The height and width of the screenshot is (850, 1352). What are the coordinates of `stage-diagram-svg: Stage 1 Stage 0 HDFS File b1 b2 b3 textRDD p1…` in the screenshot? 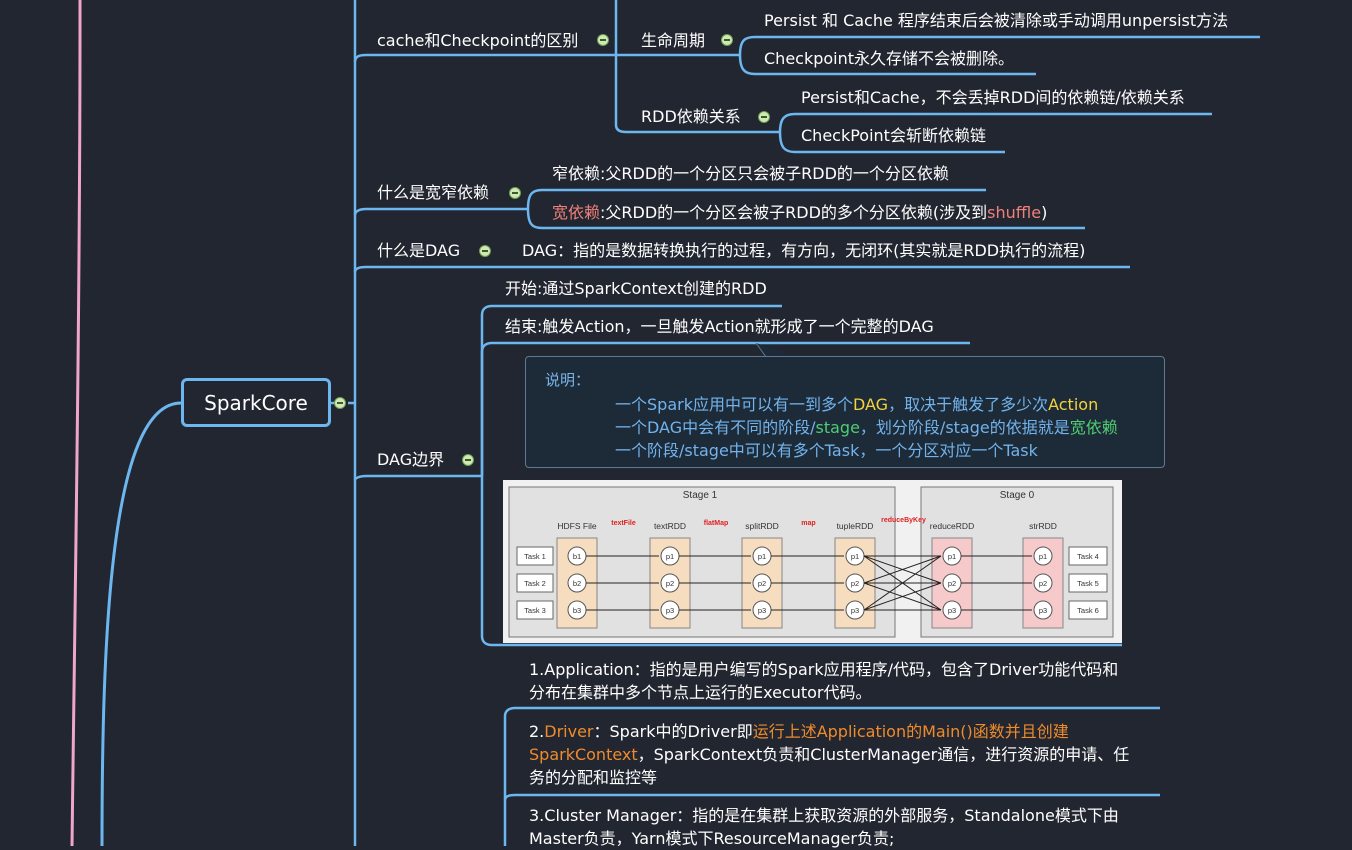 It's located at (811, 562).